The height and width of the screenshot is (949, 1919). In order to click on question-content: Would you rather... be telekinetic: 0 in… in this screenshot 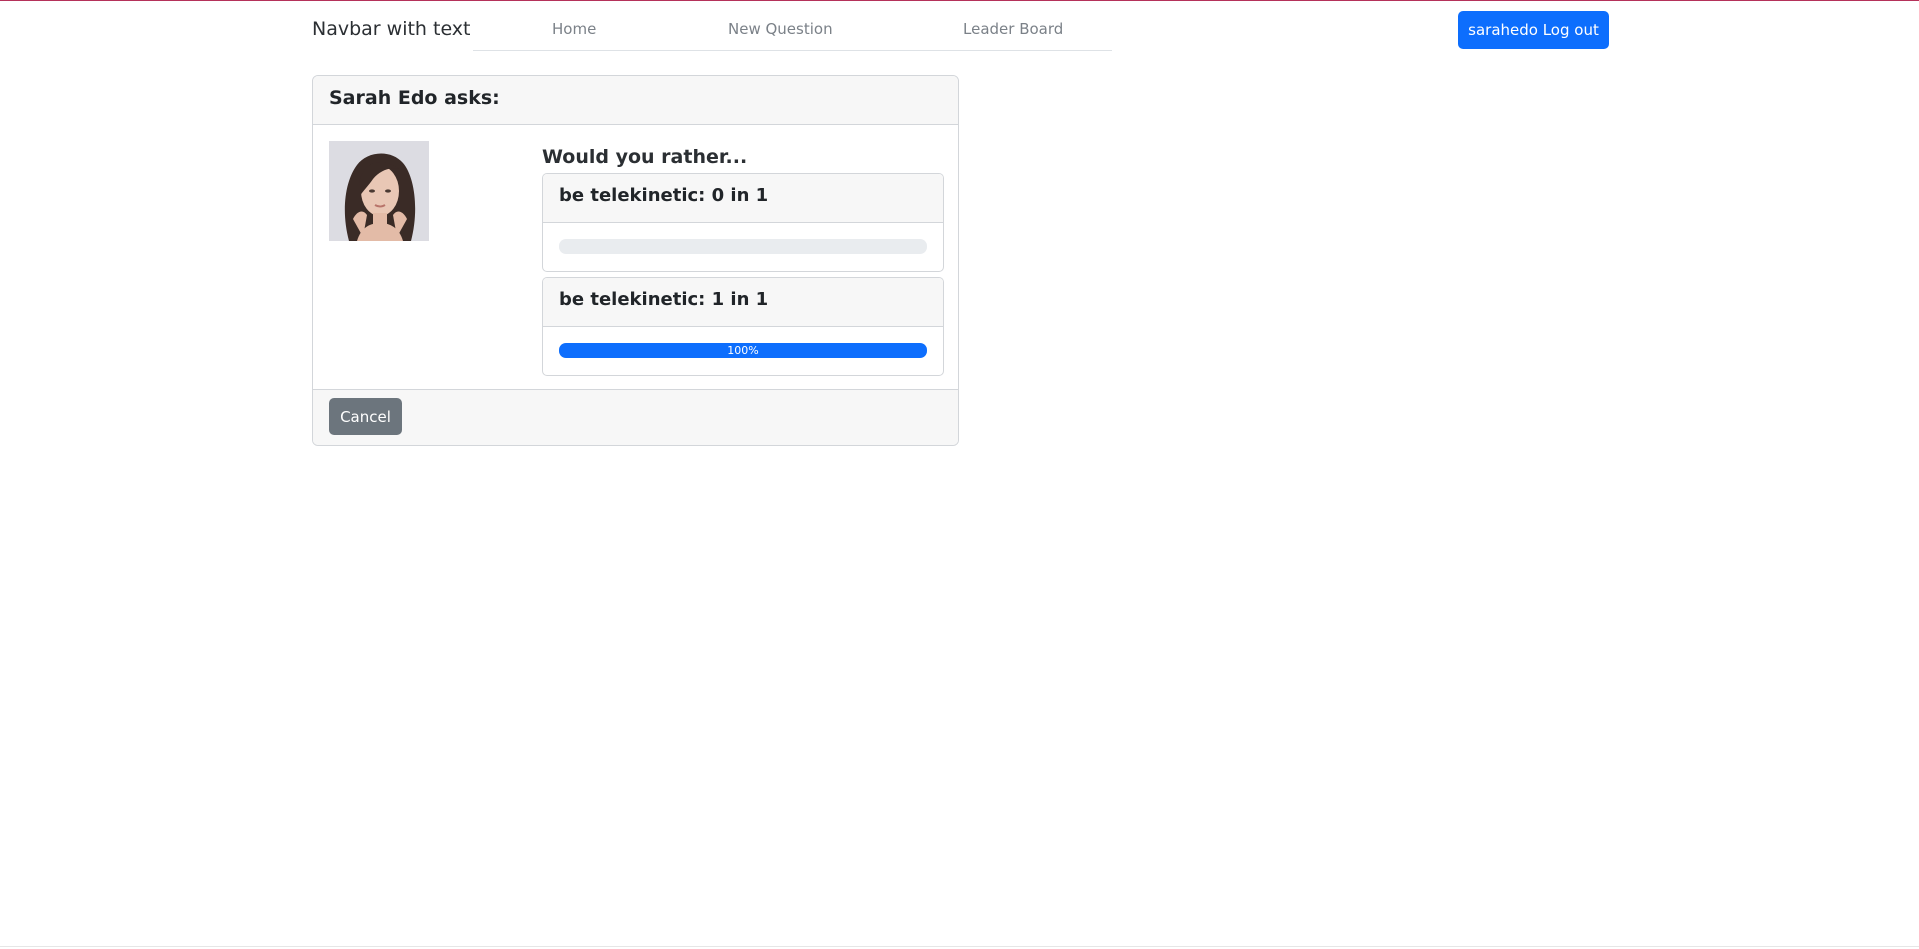, I will do `click(743, 261)`.